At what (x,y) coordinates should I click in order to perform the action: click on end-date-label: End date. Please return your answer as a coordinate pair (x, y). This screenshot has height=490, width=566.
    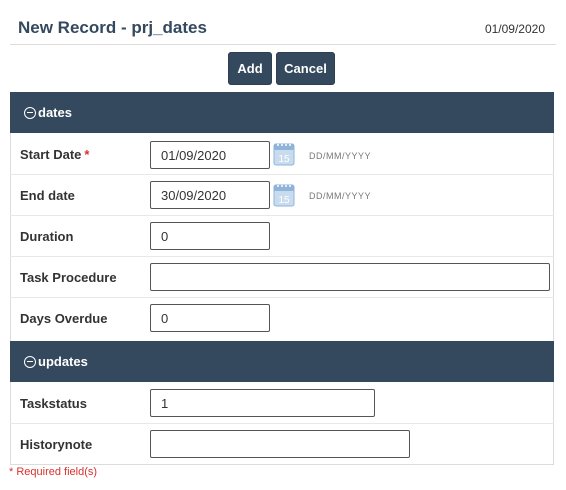
    Looking at the image, I should click on (47, 195).